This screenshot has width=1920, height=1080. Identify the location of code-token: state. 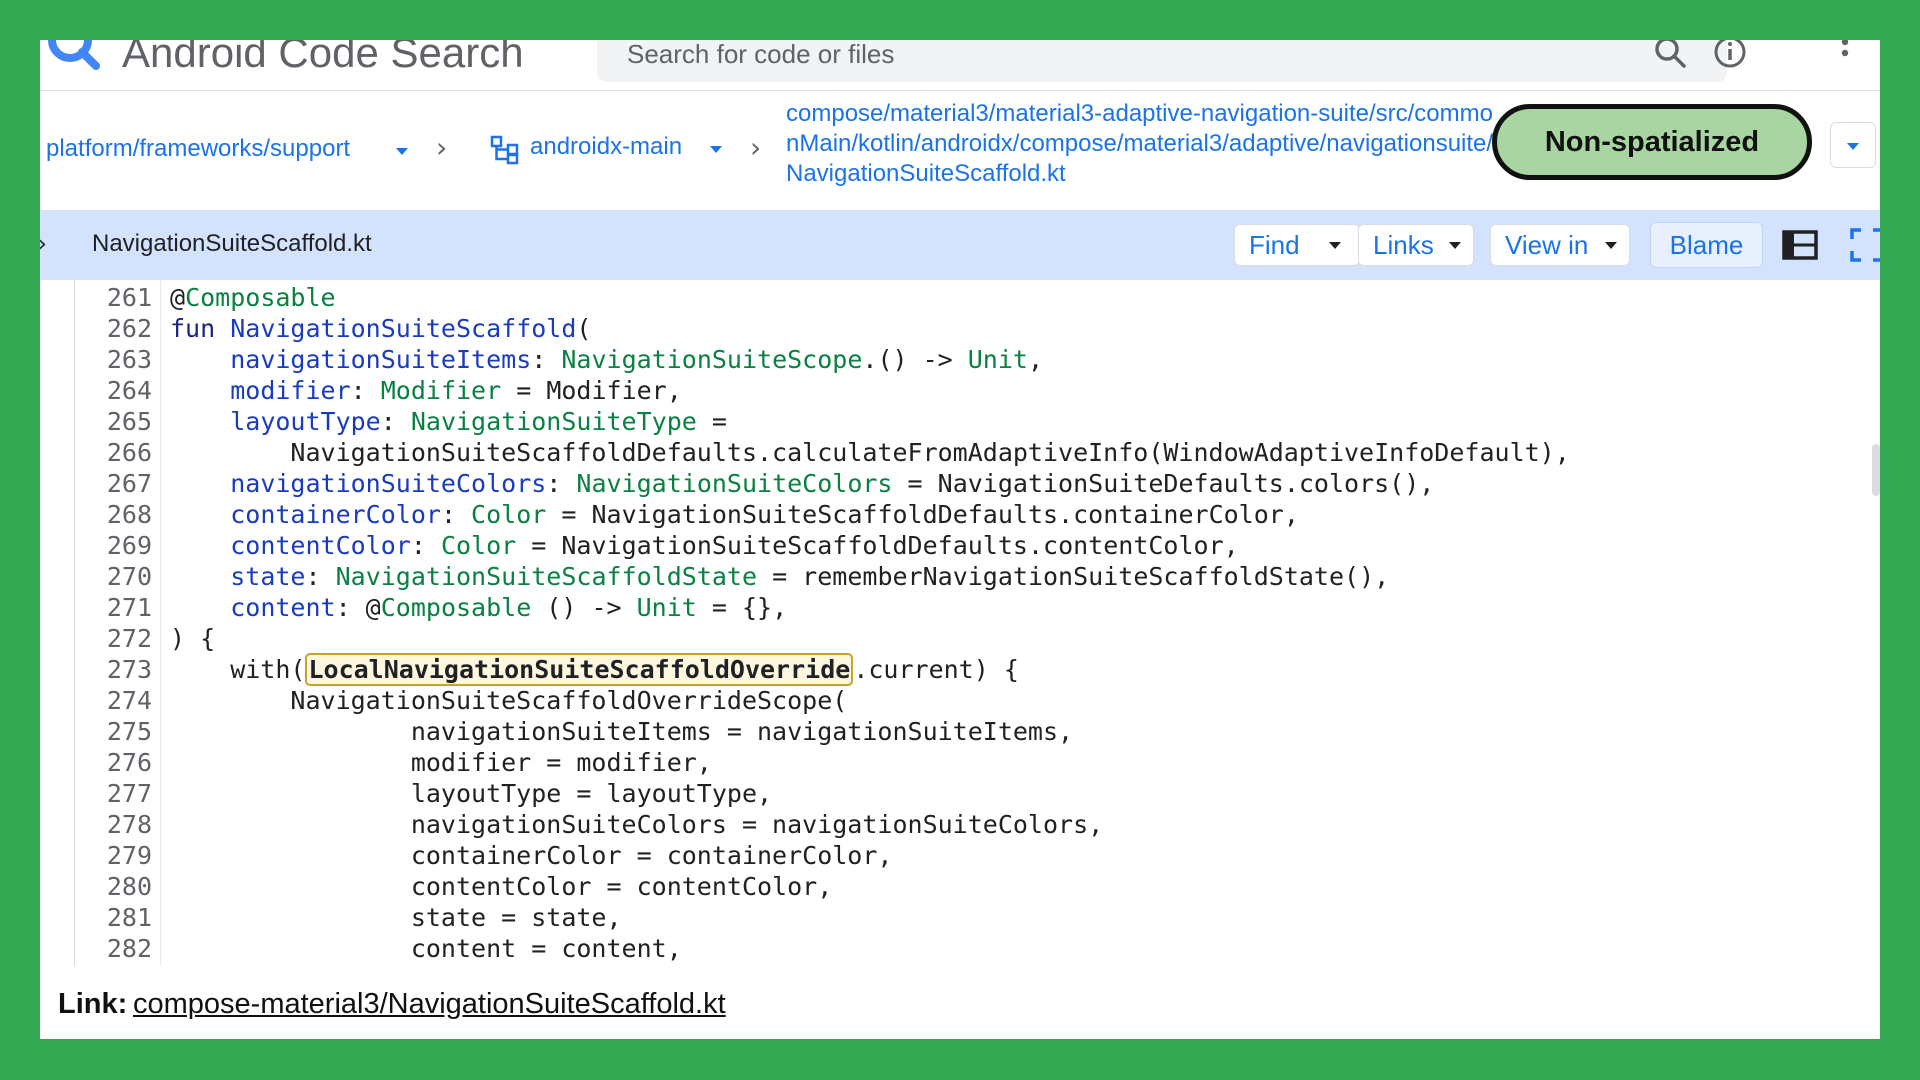
(267, 576).